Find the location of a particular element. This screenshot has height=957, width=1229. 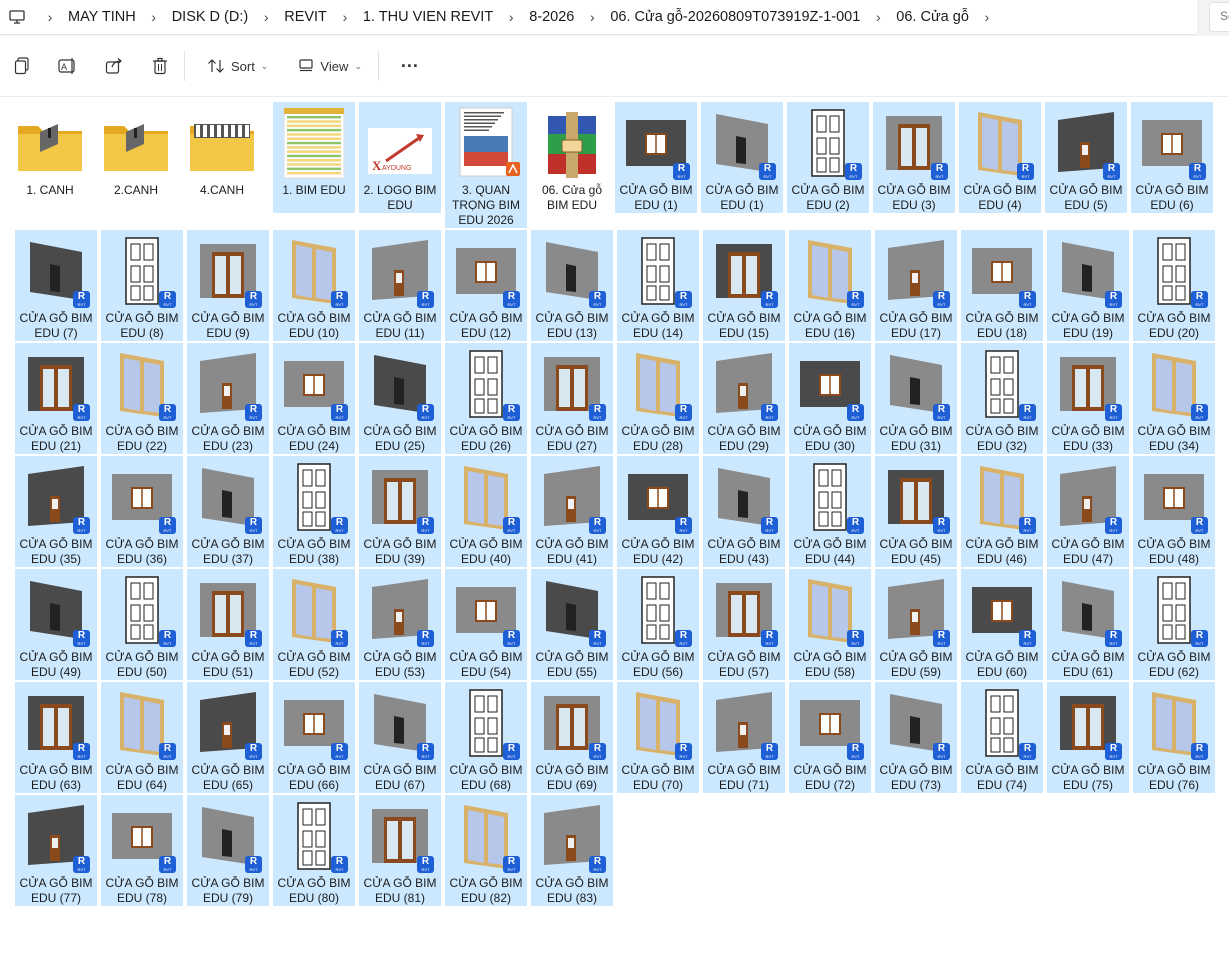

more-options-button: ··· is located at coordinates (410, 66).